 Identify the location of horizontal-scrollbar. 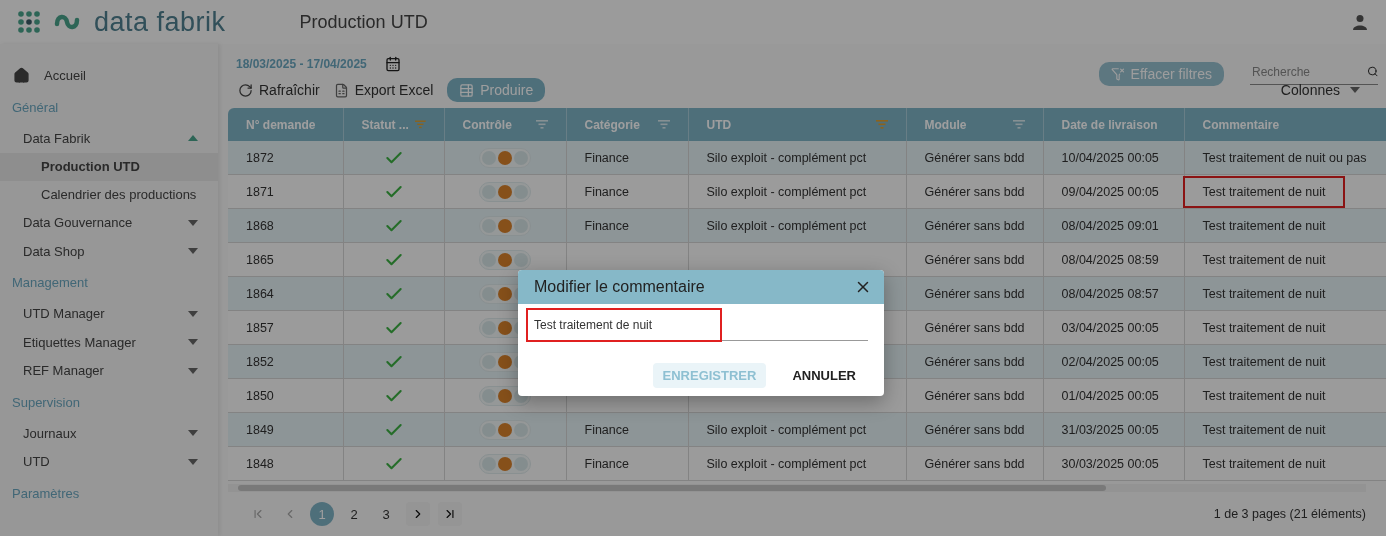
(797, 488).